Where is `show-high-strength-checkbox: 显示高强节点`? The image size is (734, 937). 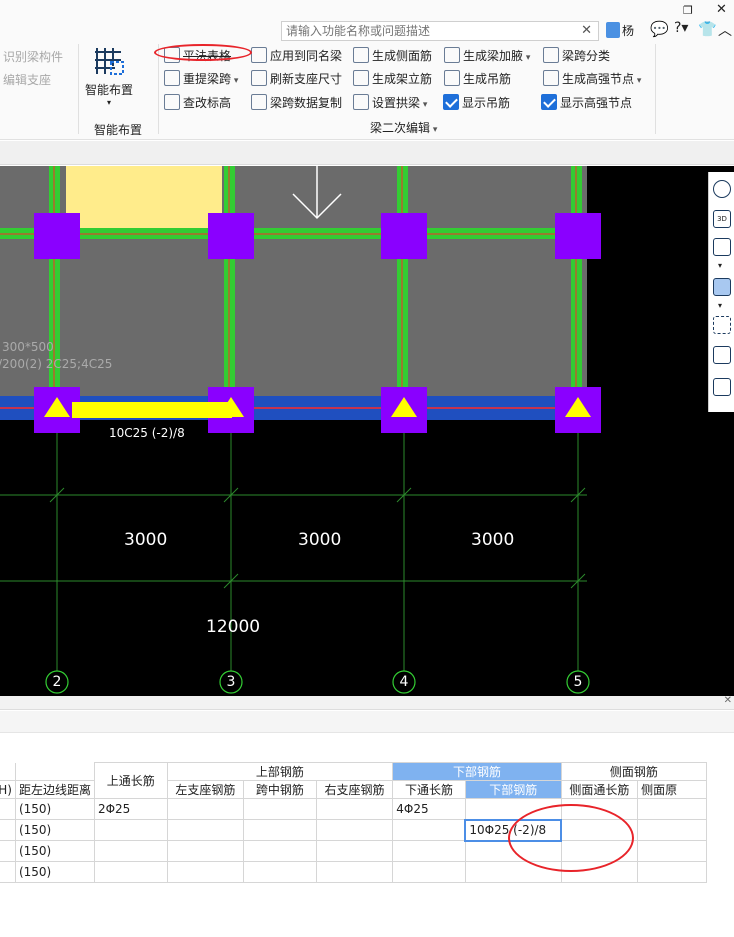 show-high-strength-checkbox: 显示高强节点 is located at coordinates (586, 102).